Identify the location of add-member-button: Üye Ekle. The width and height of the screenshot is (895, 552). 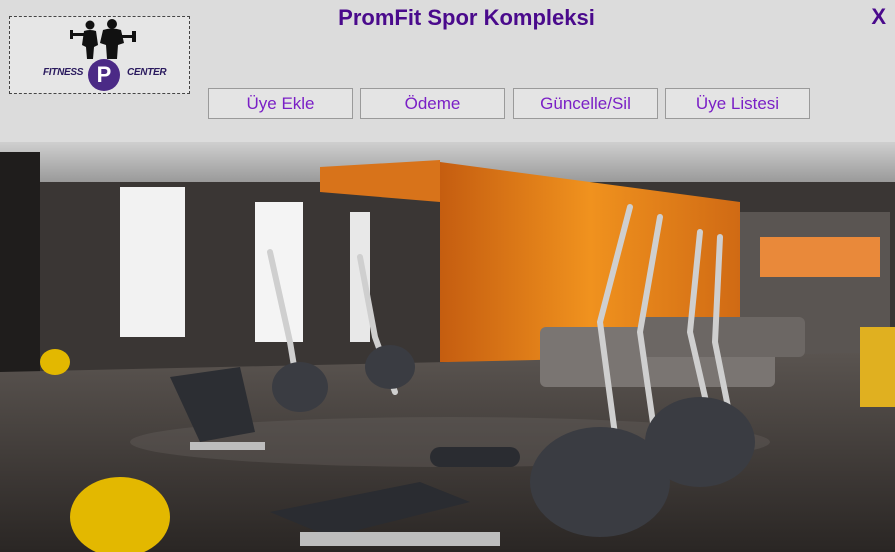
(280, 103).